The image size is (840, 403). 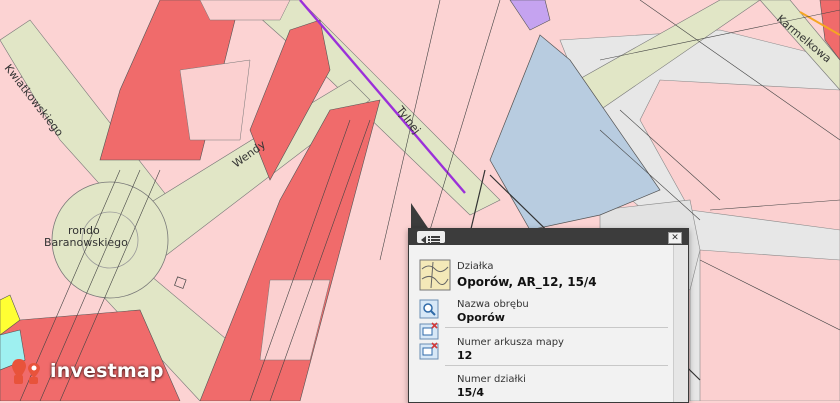 I want to click on list-button, so click(x=431, y=237).